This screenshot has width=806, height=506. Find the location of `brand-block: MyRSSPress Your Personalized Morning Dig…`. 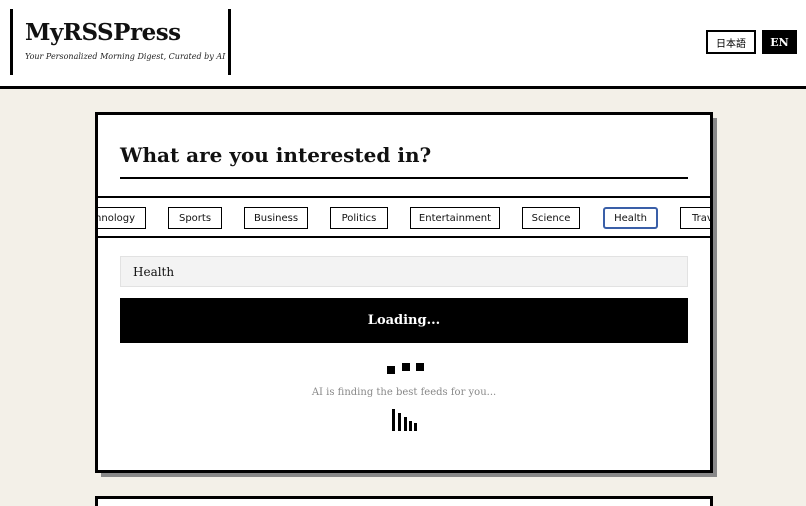

brand-block: MyRSSPress Your Personalized Morning Dig… is located at coordinates (120, 42).